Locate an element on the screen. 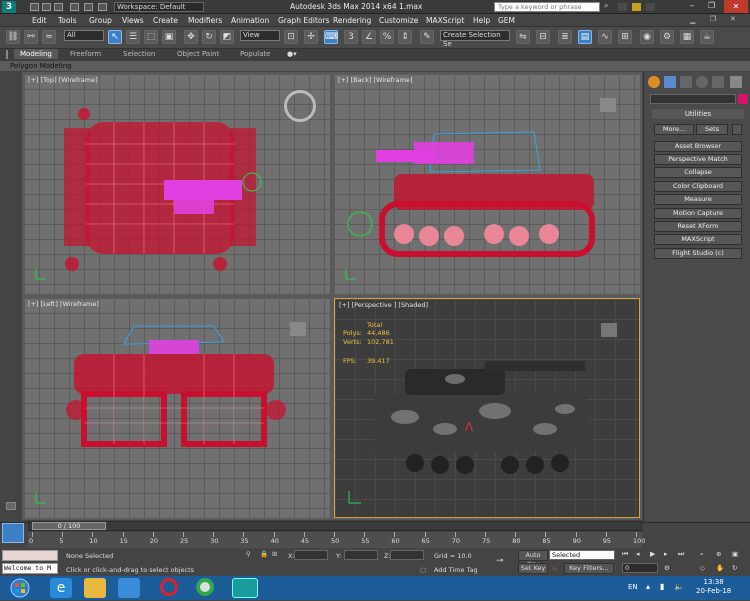 The height and width of the screenshot is (601, 750). start-button is located at coordinates (20, 588).